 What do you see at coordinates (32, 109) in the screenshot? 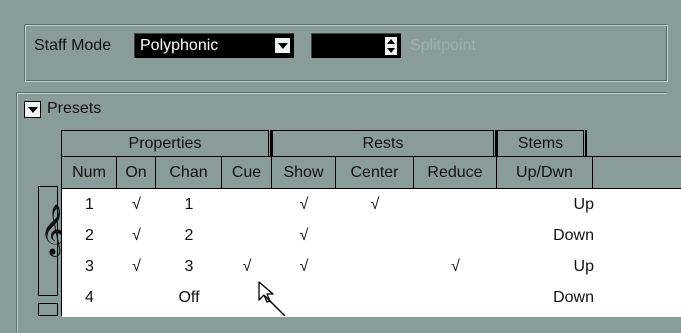
I see `presets-toggle-chevron-down-icon` at bounding box center [32, 109].